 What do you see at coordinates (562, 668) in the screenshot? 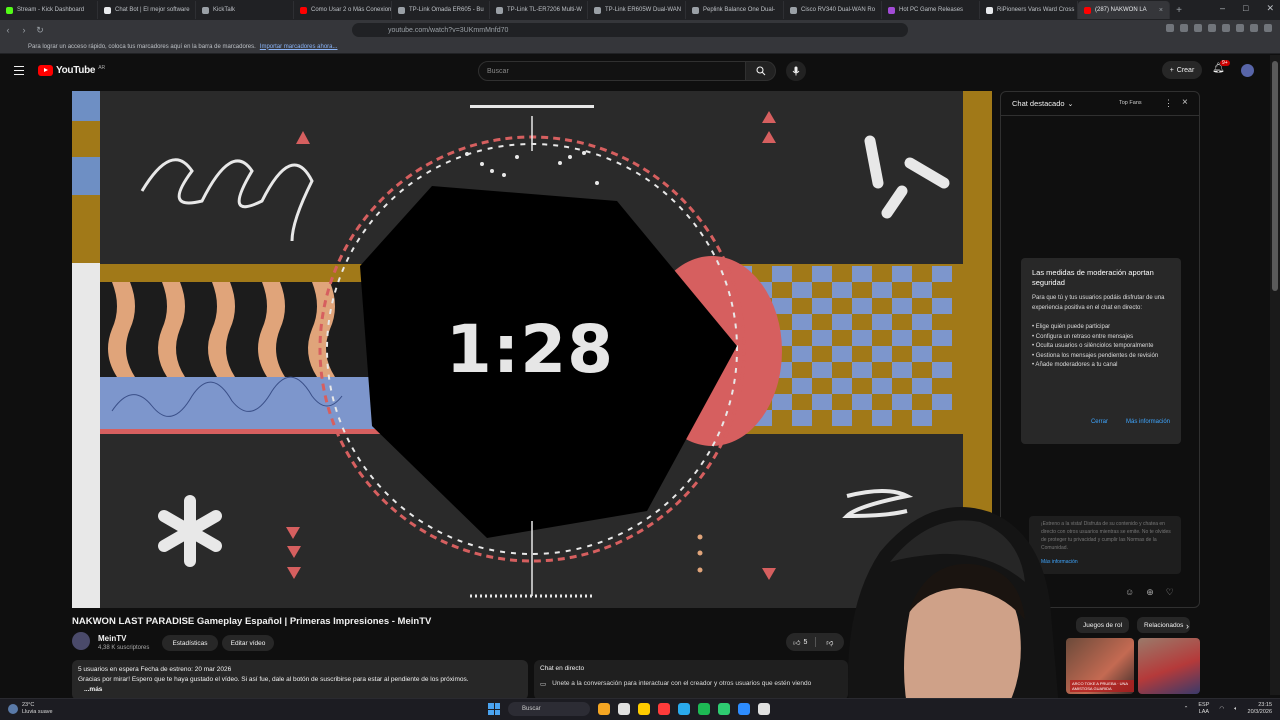
I see `live-chat-title: Chat en directo` at bounding box center [562, 668].